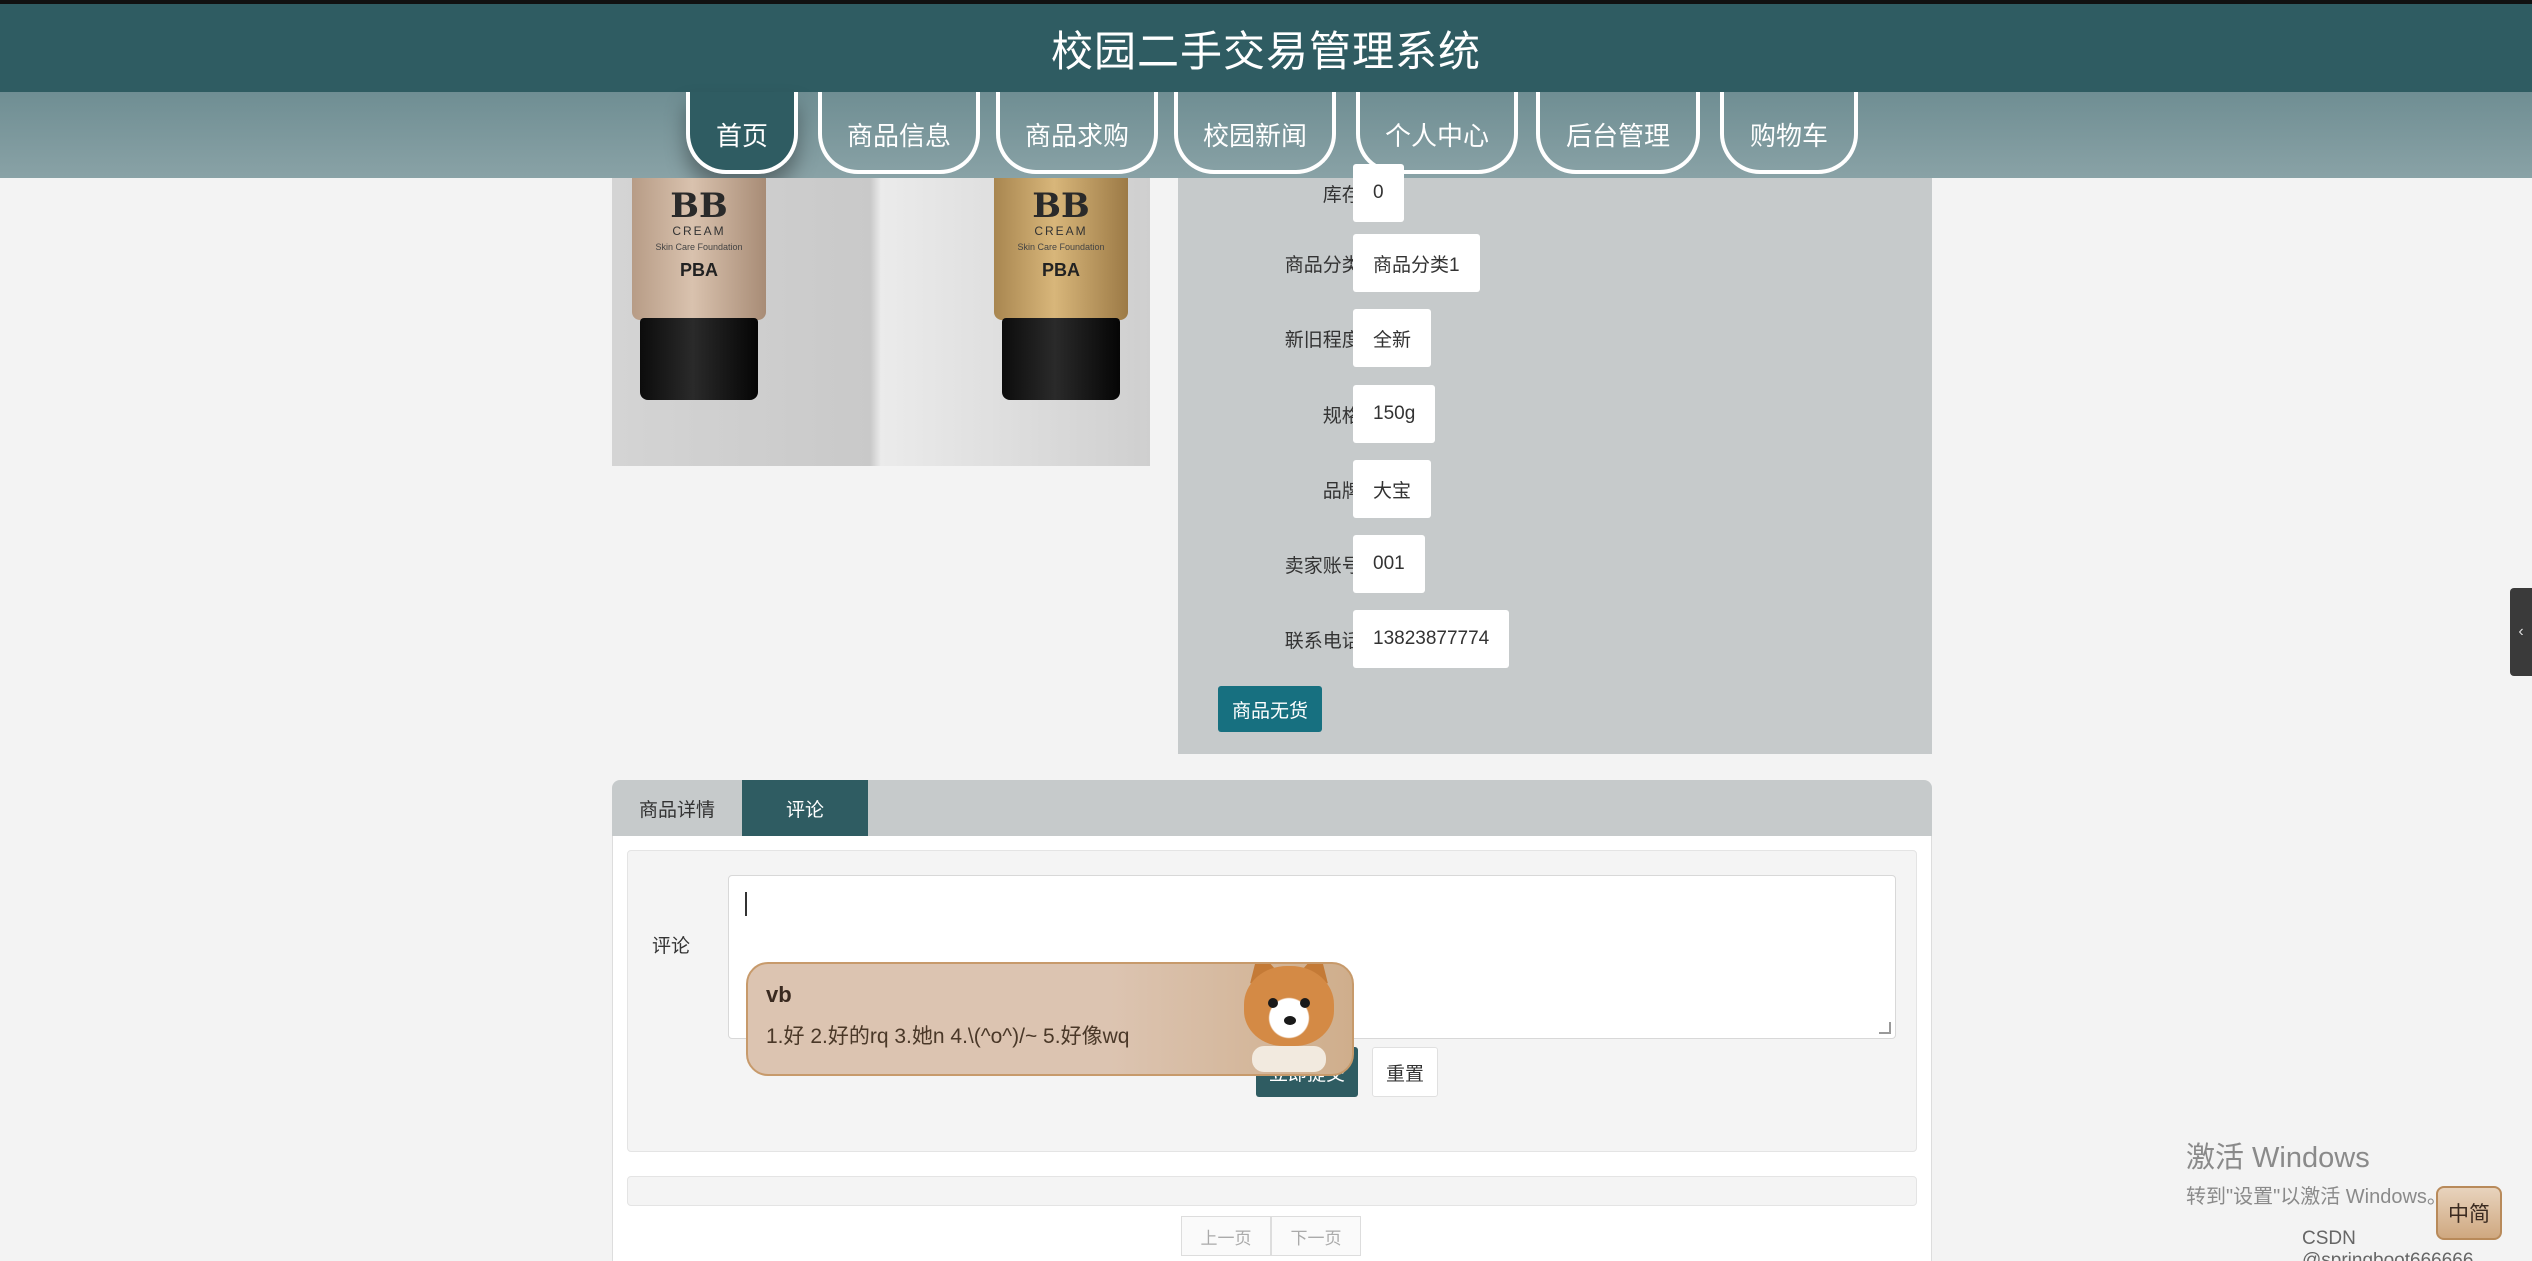  I want to click on watermark-subtitle: 转到"设置"以激活 Windows。, so click(2316, 1197).